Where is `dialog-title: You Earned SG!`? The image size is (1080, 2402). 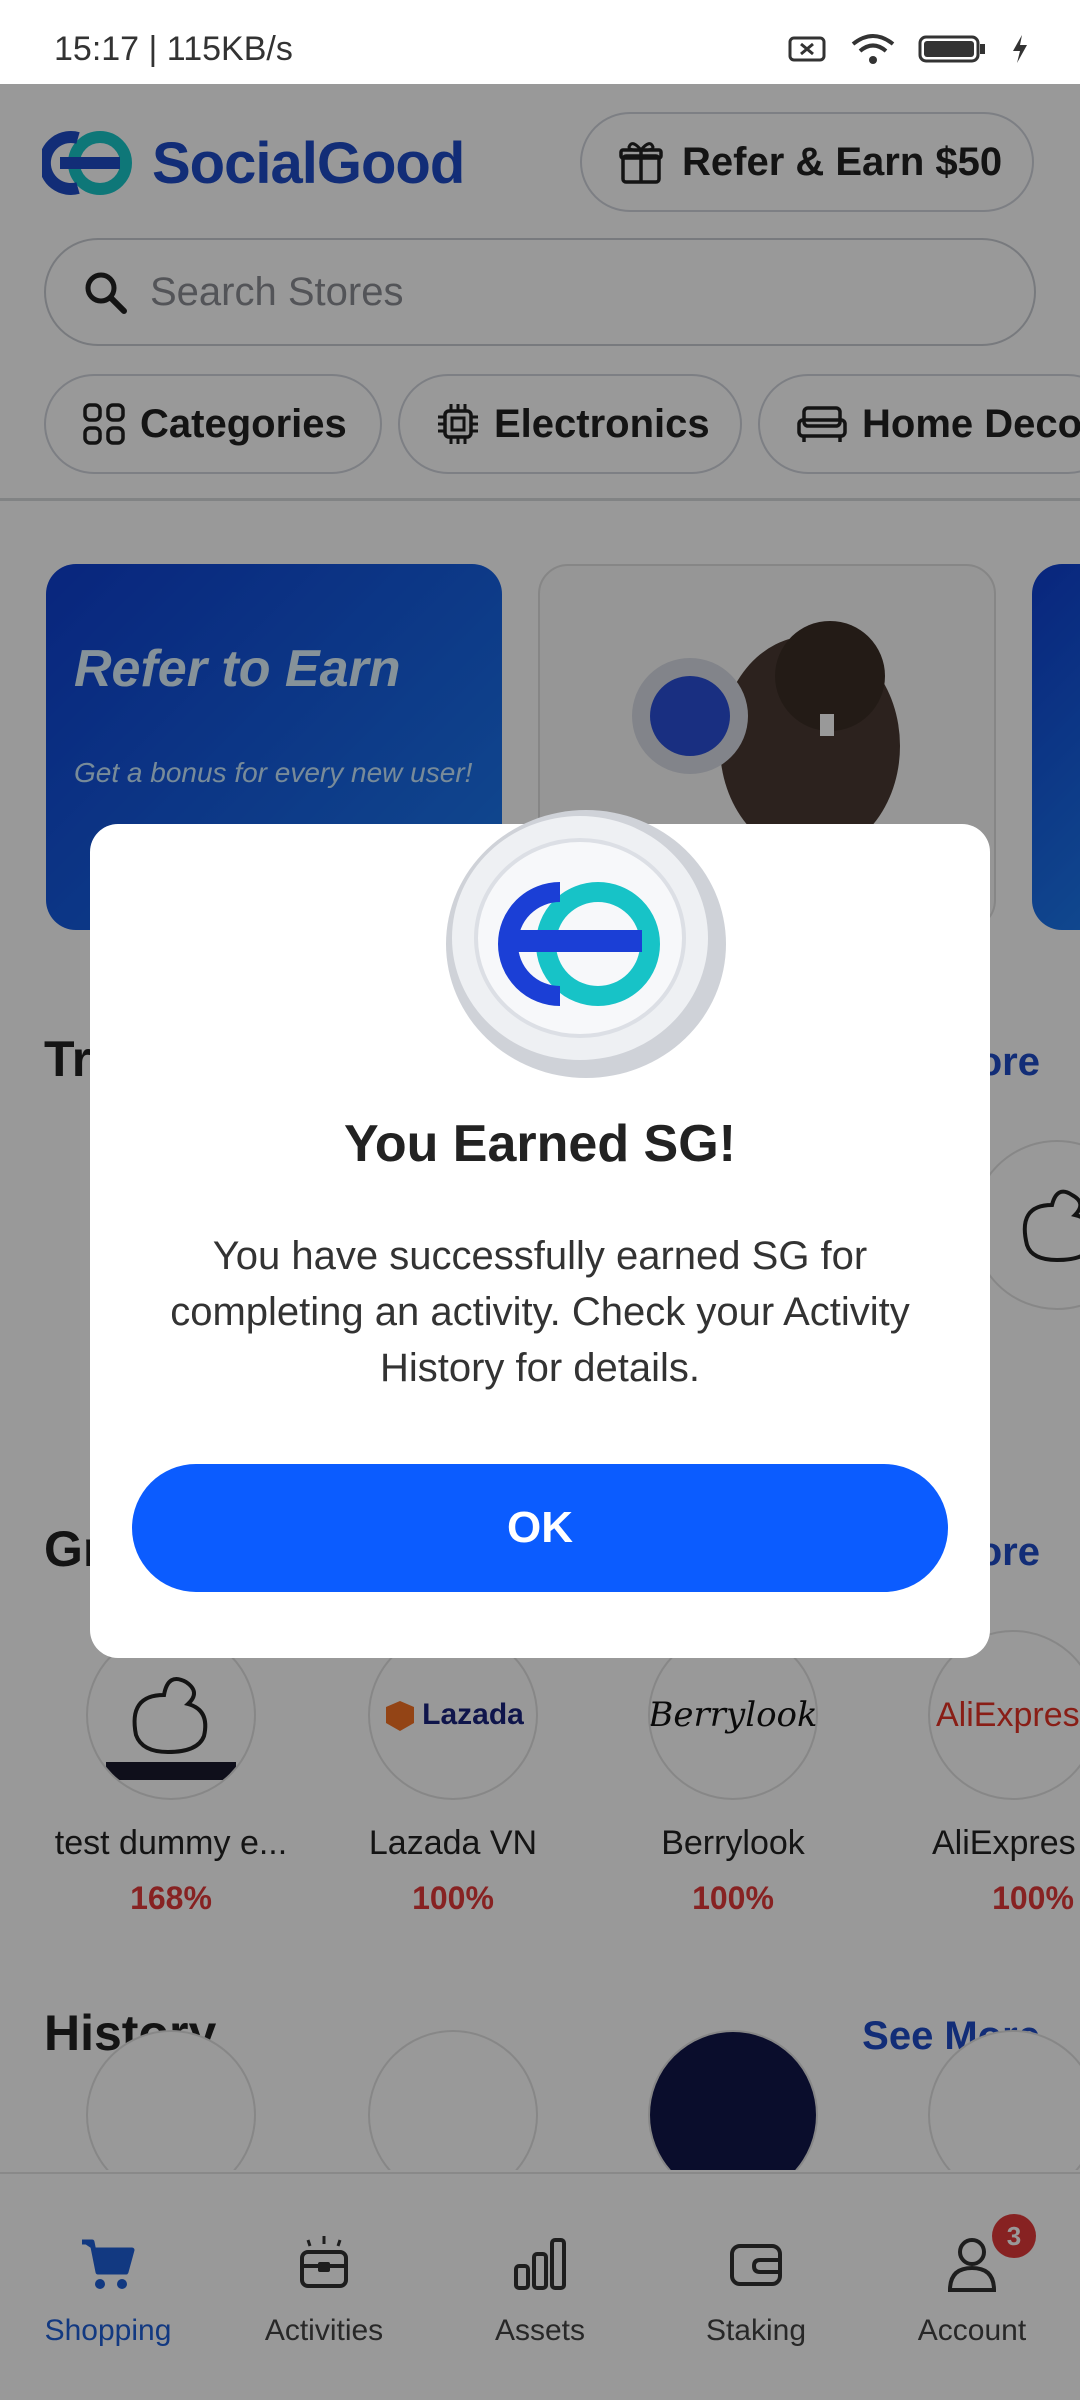 dialog-title: You Earned SG! is located at coordinates (540, 1144).